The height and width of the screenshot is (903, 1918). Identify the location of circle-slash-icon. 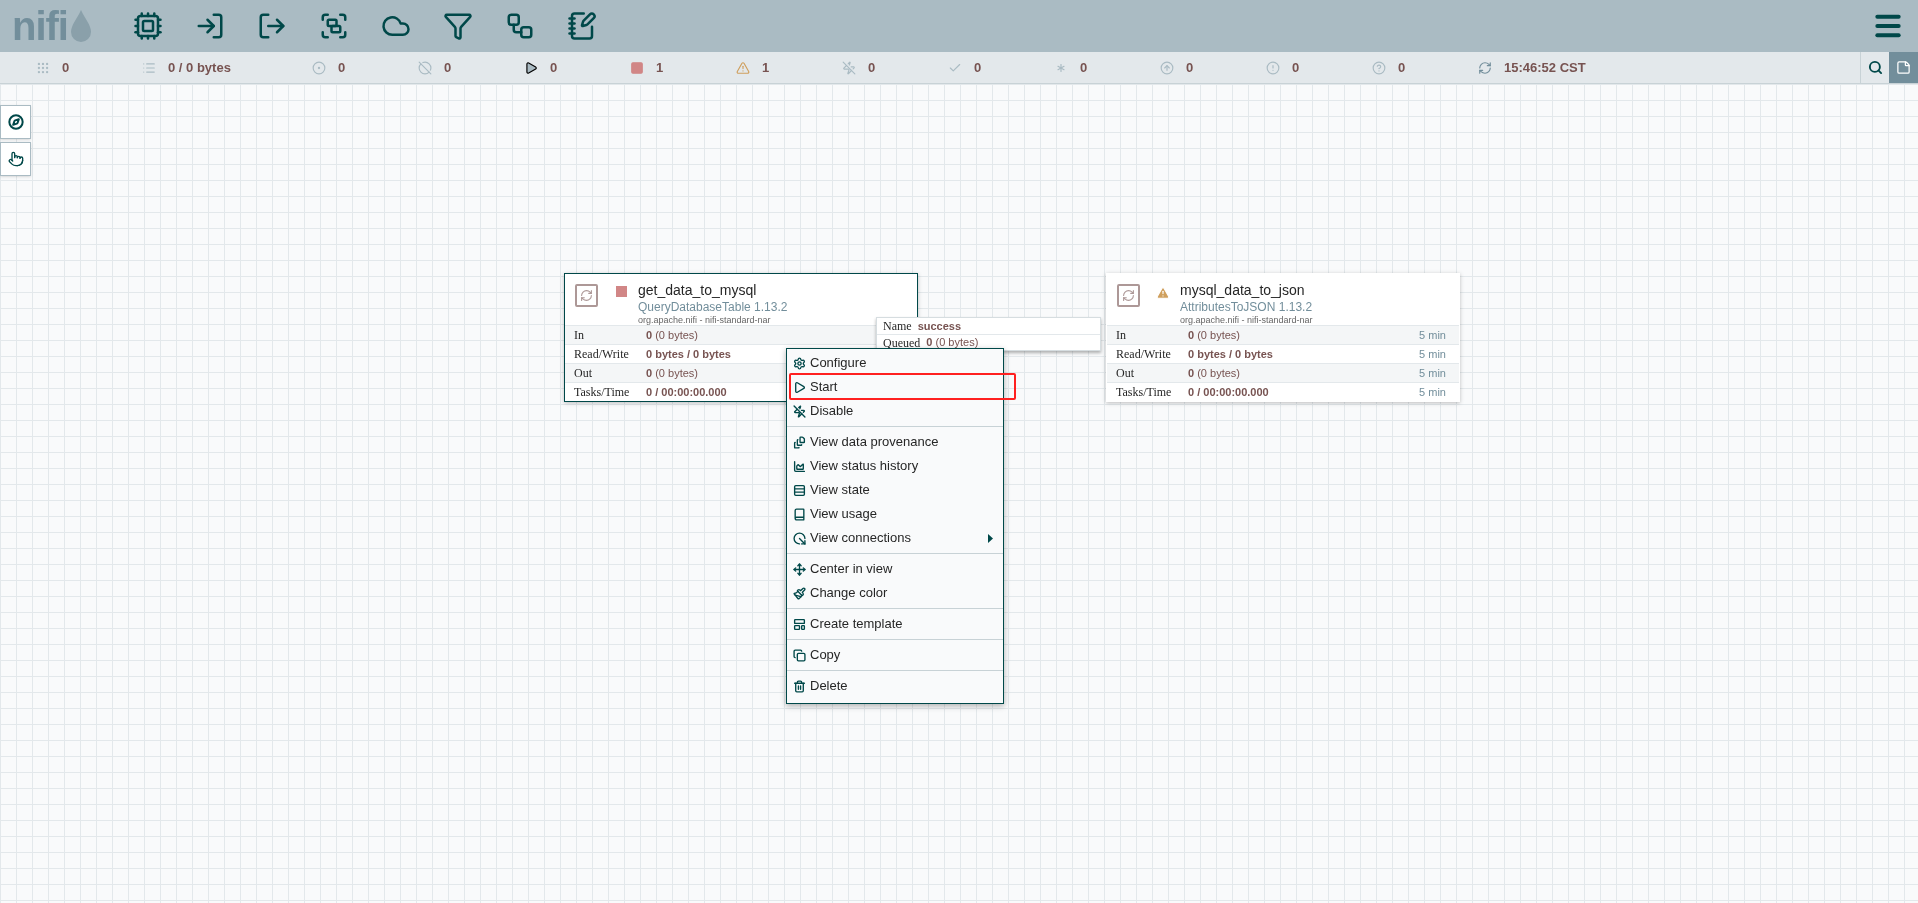
(425, 67).